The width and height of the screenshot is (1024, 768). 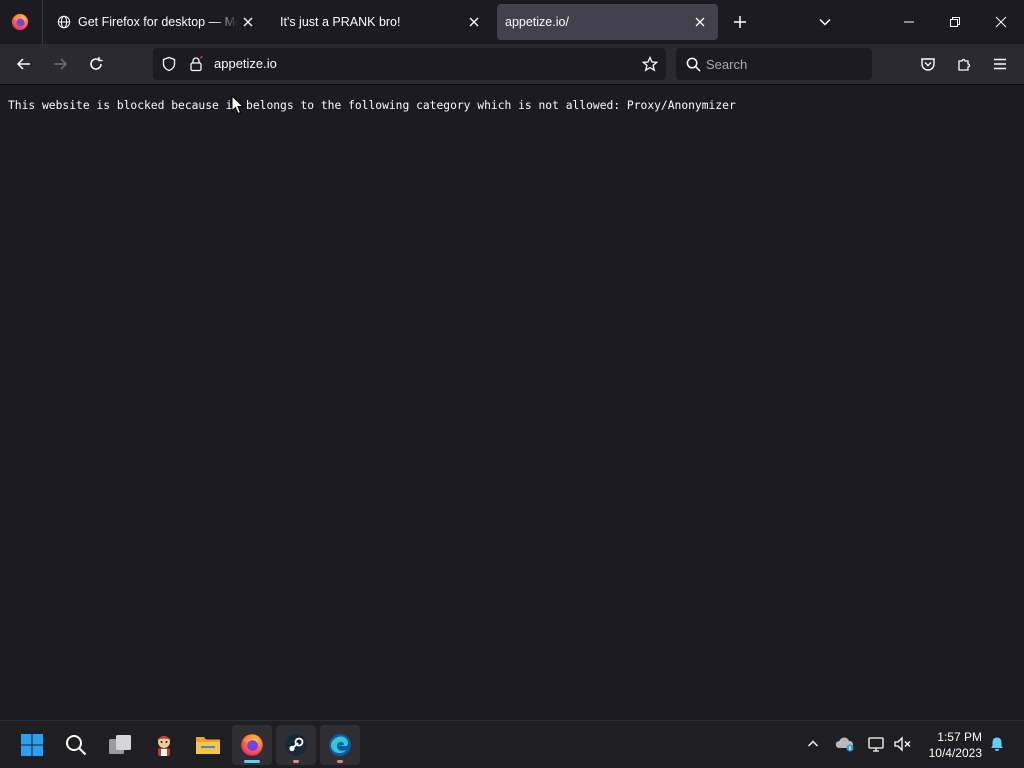 I want to click on system-clock: 1:57 PM 10/4/2023, so click(x=950, y=745).